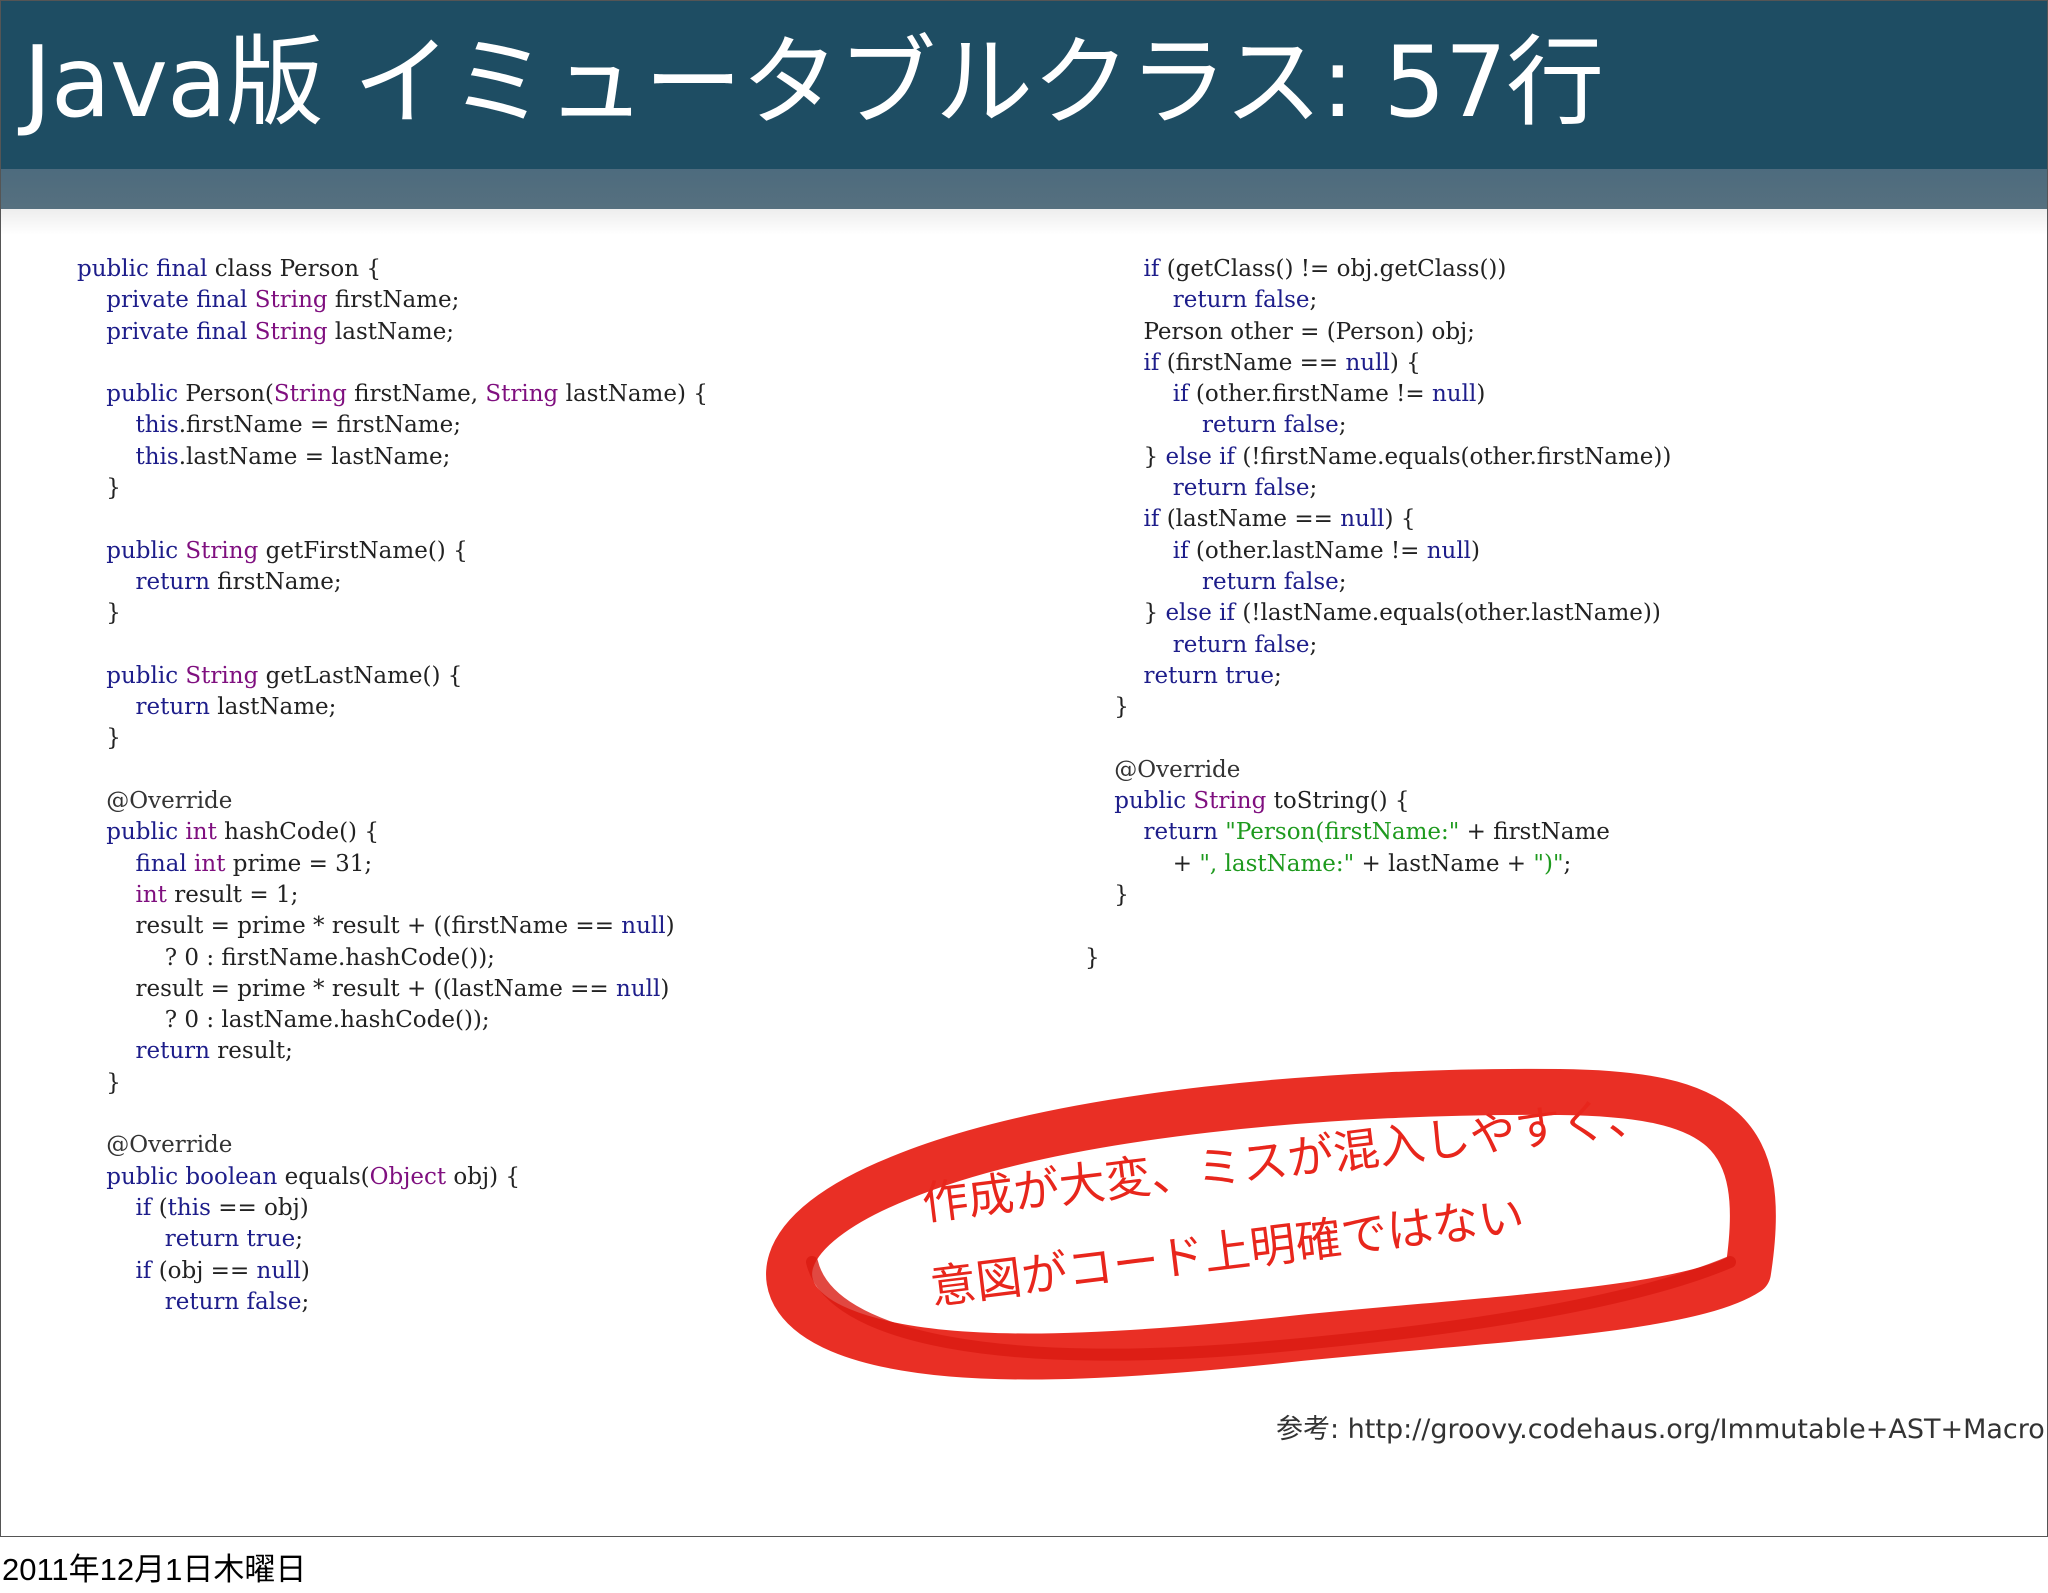  What do you see at coordinates (347, 988) in the screenshot?
I see `code-text: result = prime * result + ((lastName ==` at bounding box center [347, 988].